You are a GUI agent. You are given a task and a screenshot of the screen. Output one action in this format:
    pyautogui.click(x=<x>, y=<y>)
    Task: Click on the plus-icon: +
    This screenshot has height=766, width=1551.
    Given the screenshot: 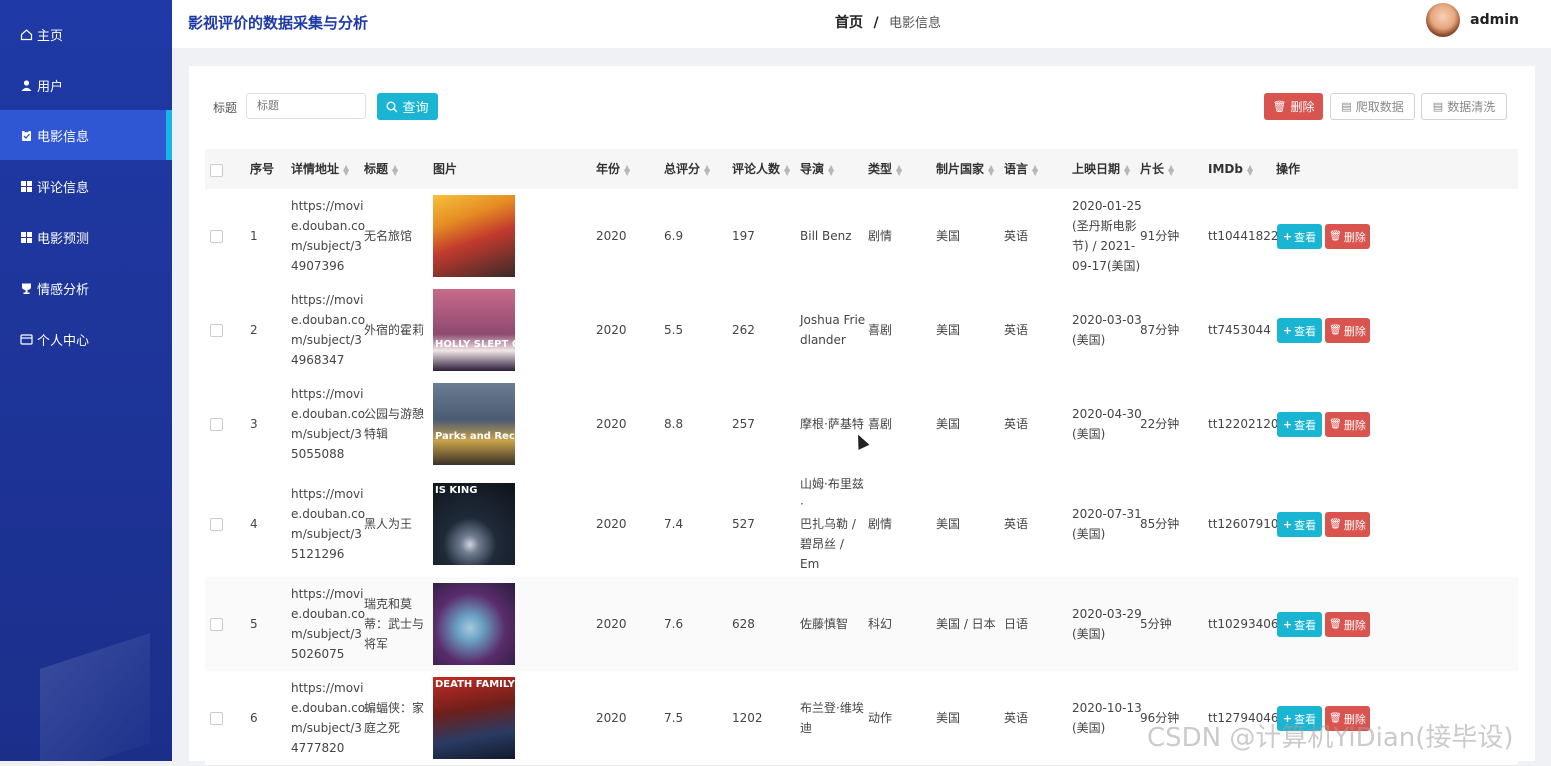 What is the action you would take?
    pyautogui.click(x=1287, y=624)
    